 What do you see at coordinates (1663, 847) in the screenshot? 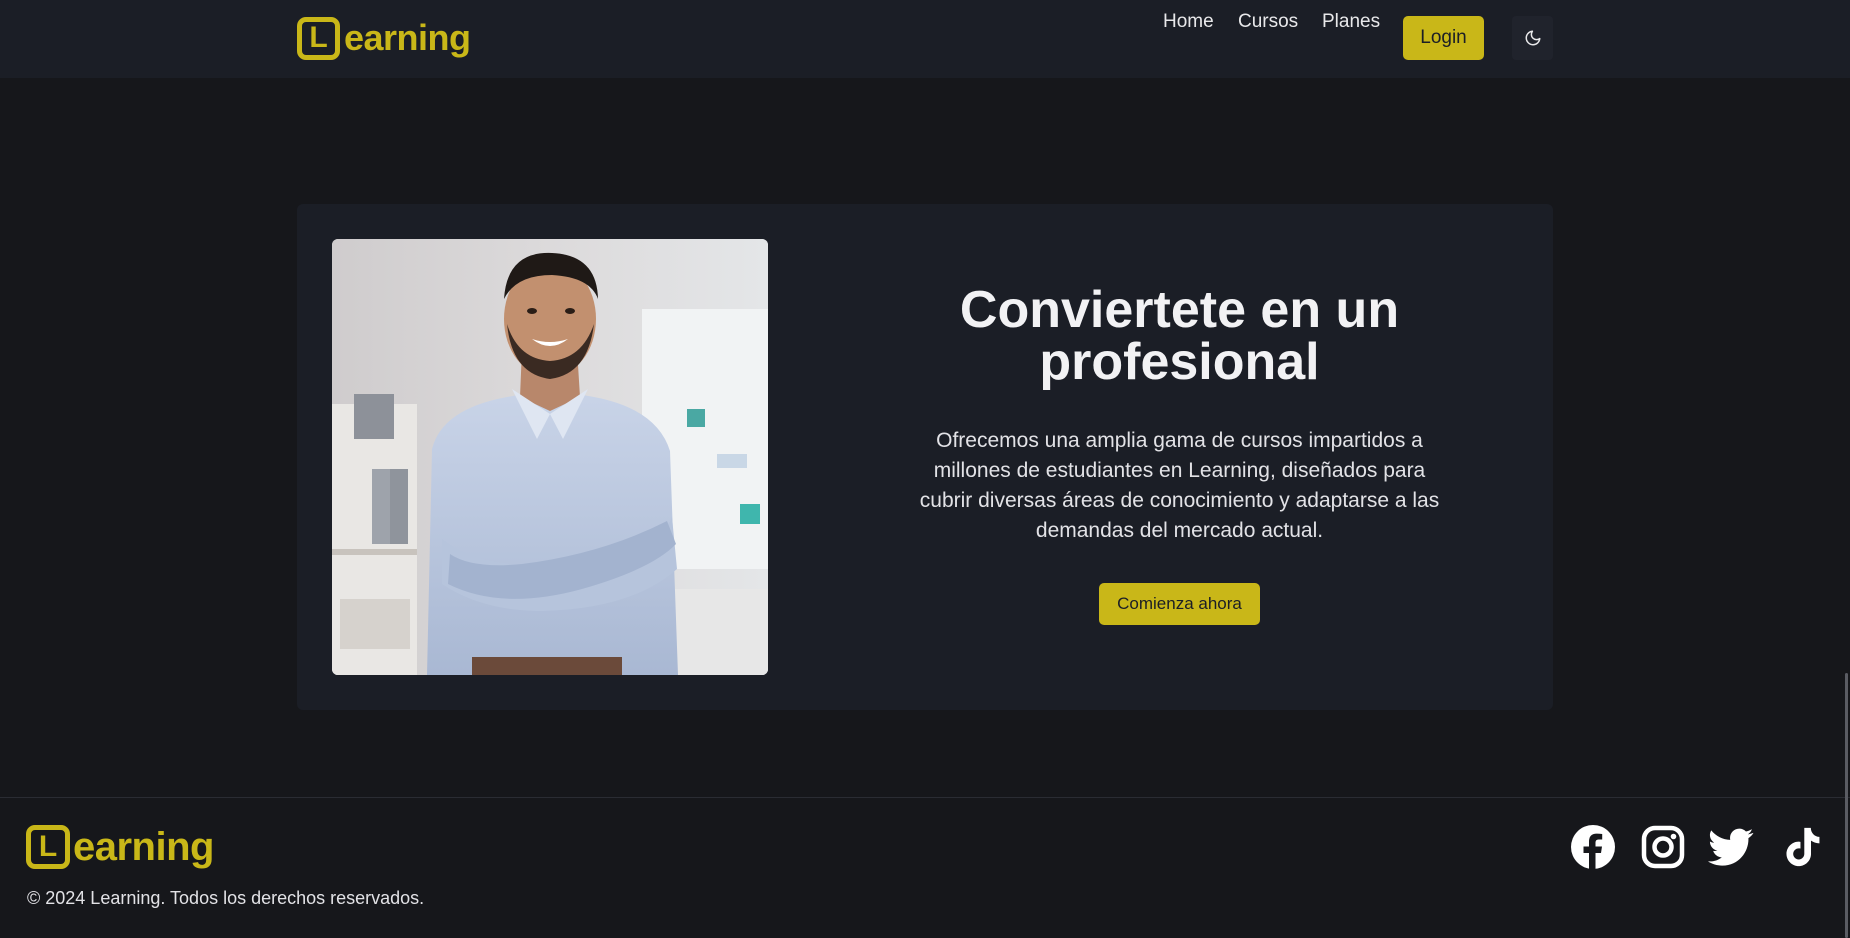
I see `instagram-icon` at bounding box center [1663, 847].